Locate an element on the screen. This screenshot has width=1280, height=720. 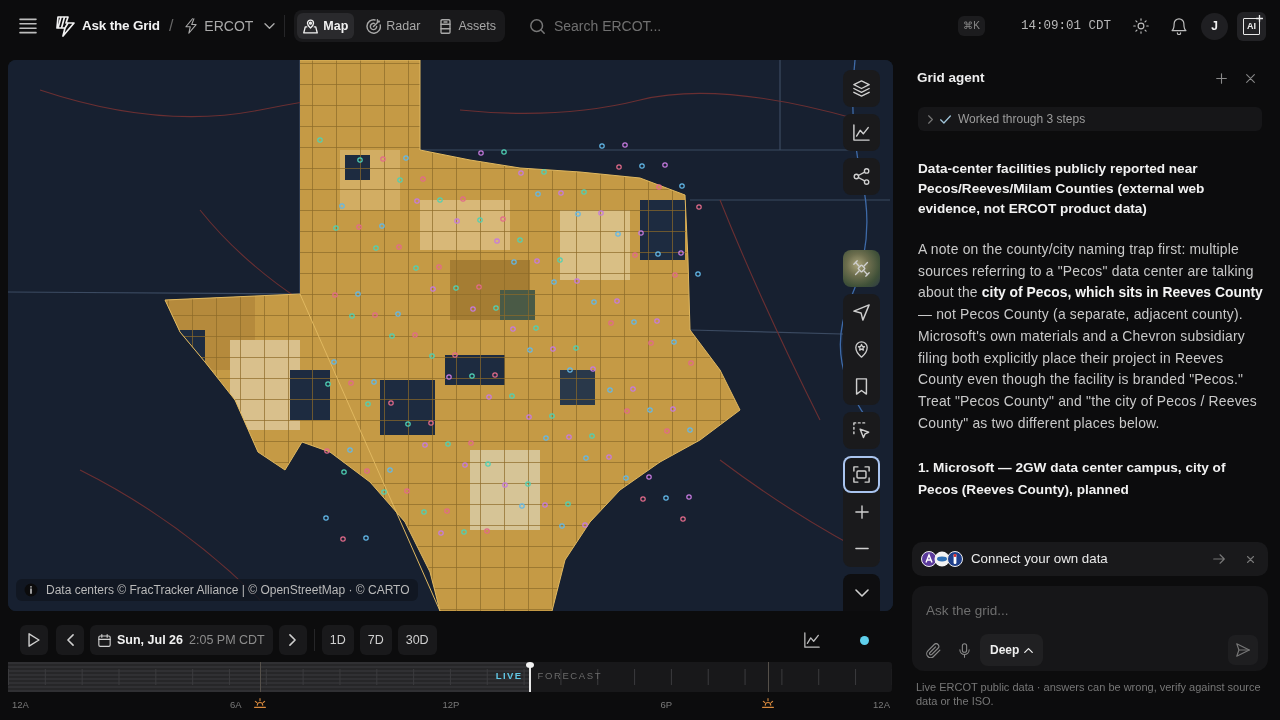
message-heading: Data-center facilities publicly reported near Pecos/Reeves/Milam Counties (external web evidence, not ERCOT product data) is located at coordinates (1062, 189).